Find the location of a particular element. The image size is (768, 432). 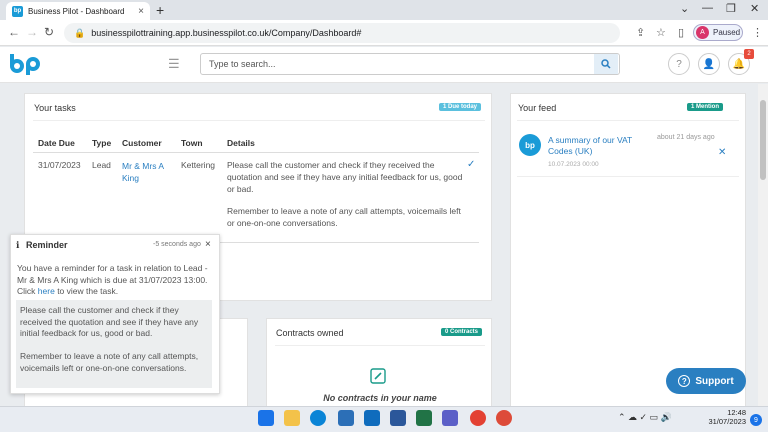

task-date: 31/07/2023 is located at coordinates (59, 165).